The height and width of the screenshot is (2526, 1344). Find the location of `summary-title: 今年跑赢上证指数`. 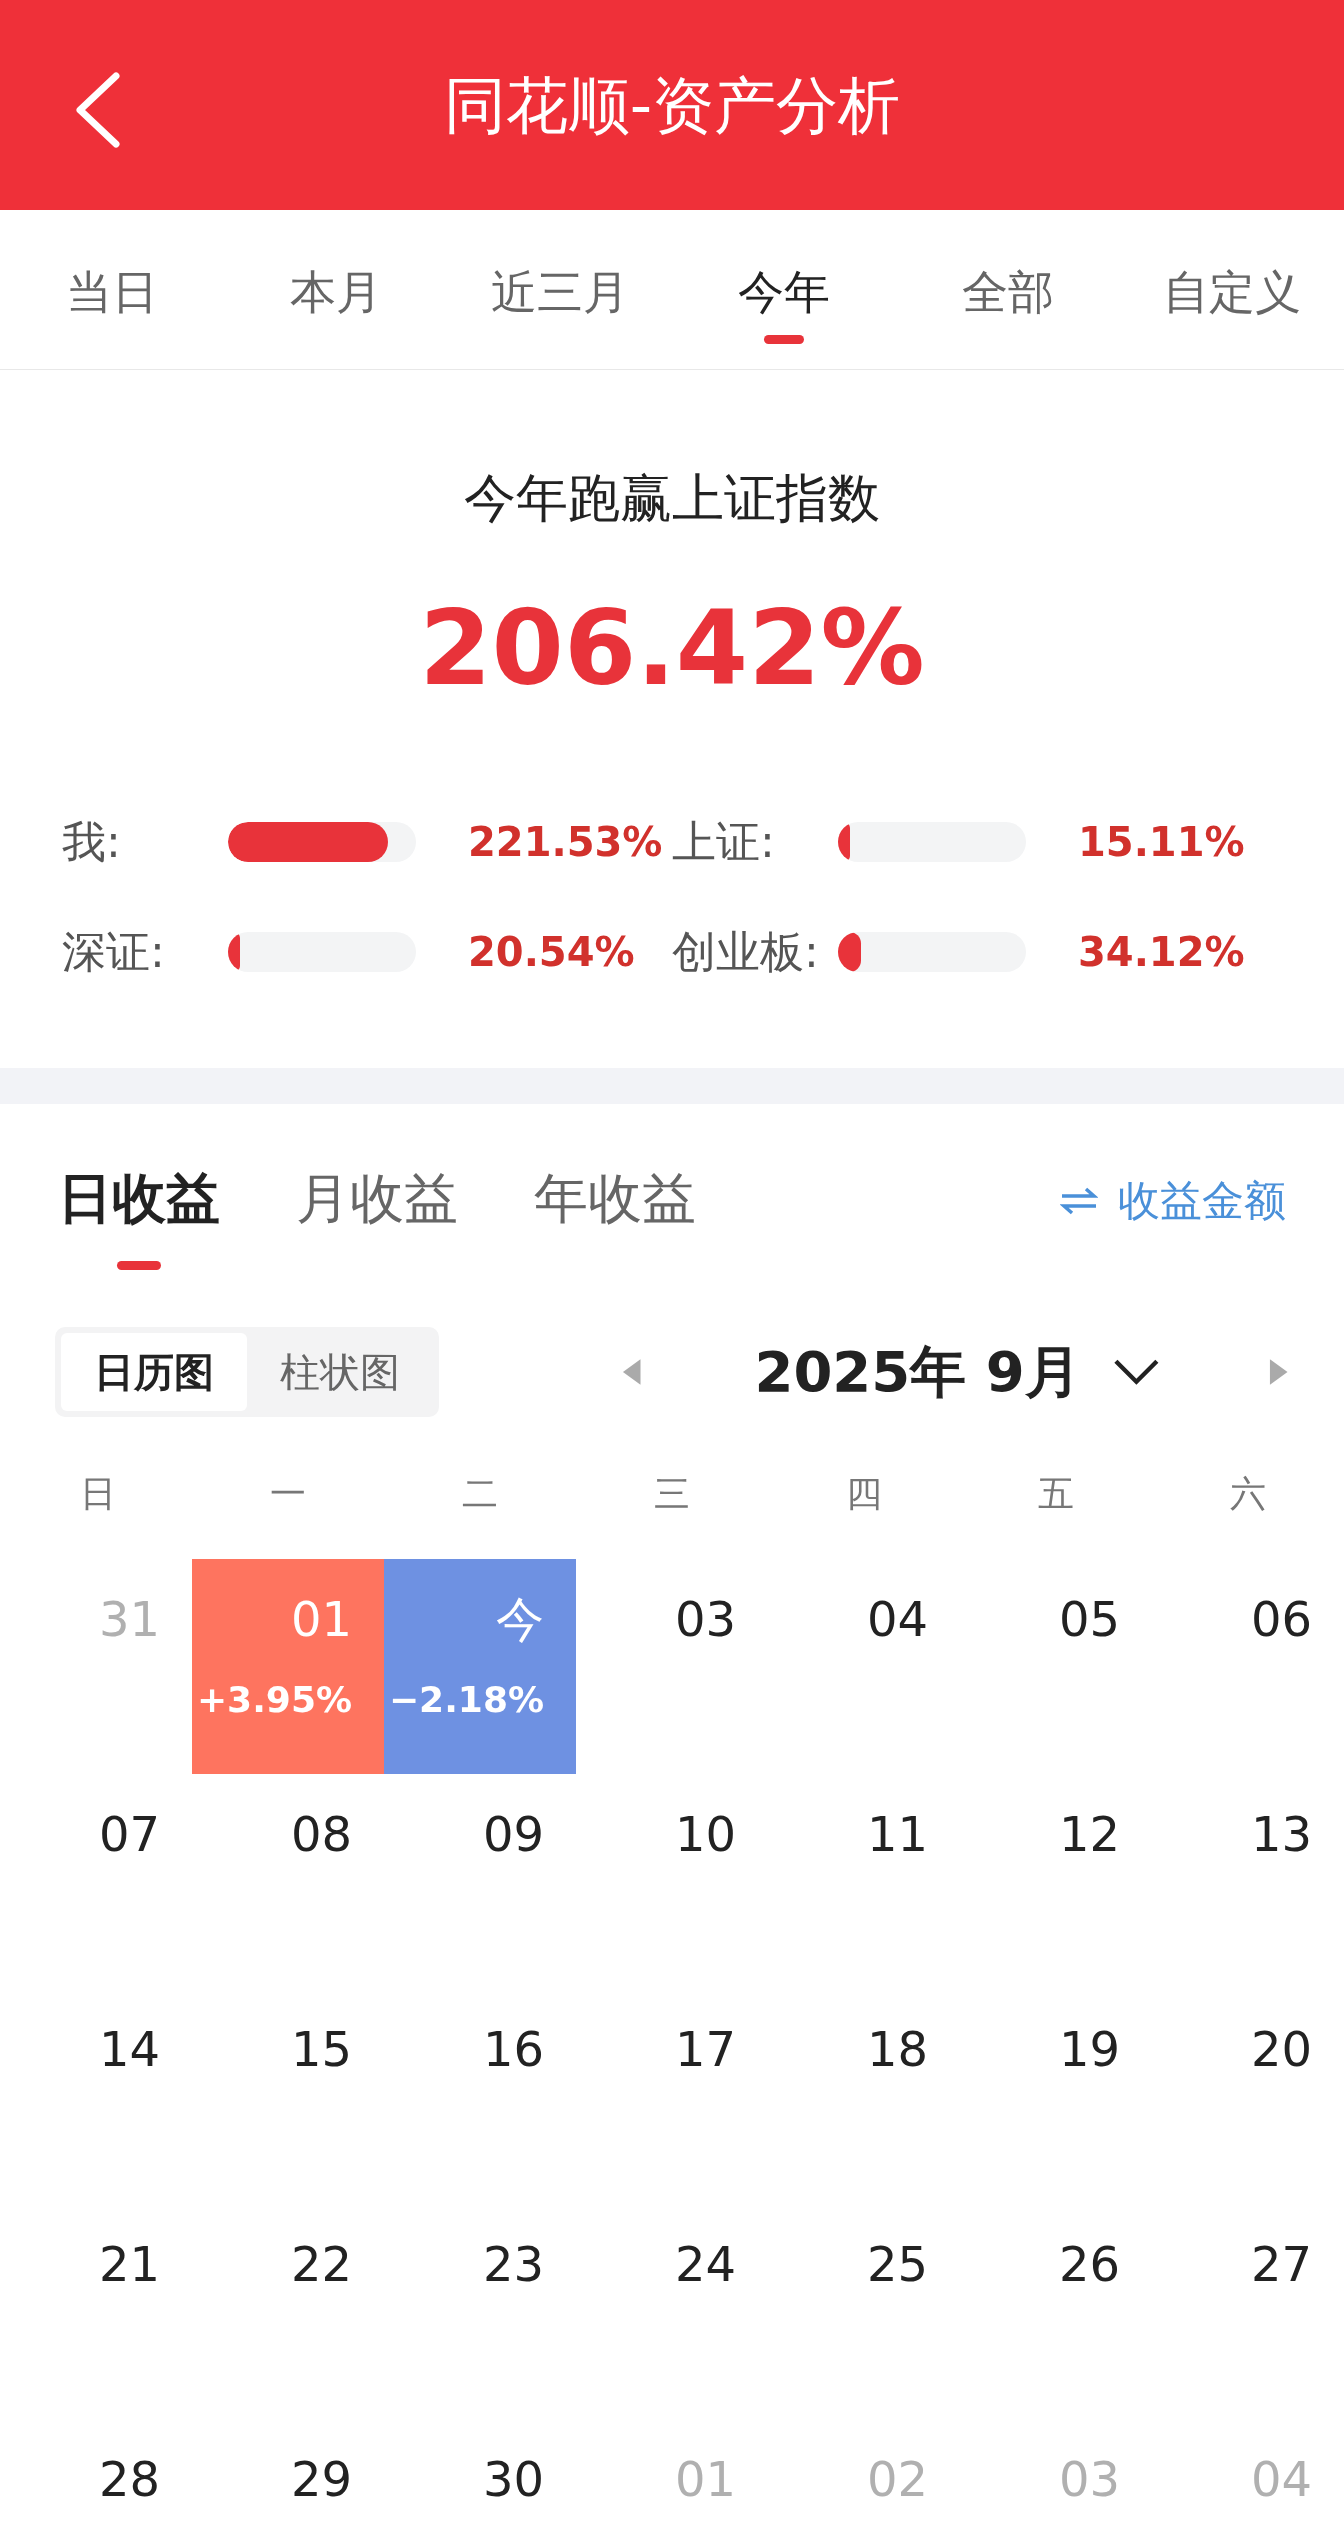

summary-title: 今年跑赢上证指数 is located at coordinates (672, 498).